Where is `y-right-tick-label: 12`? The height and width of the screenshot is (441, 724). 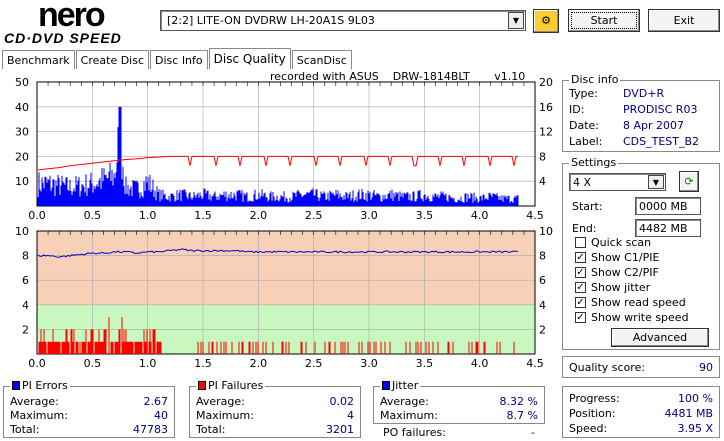
y-right-tick-label: 12 is located at coordinates (546, 132).